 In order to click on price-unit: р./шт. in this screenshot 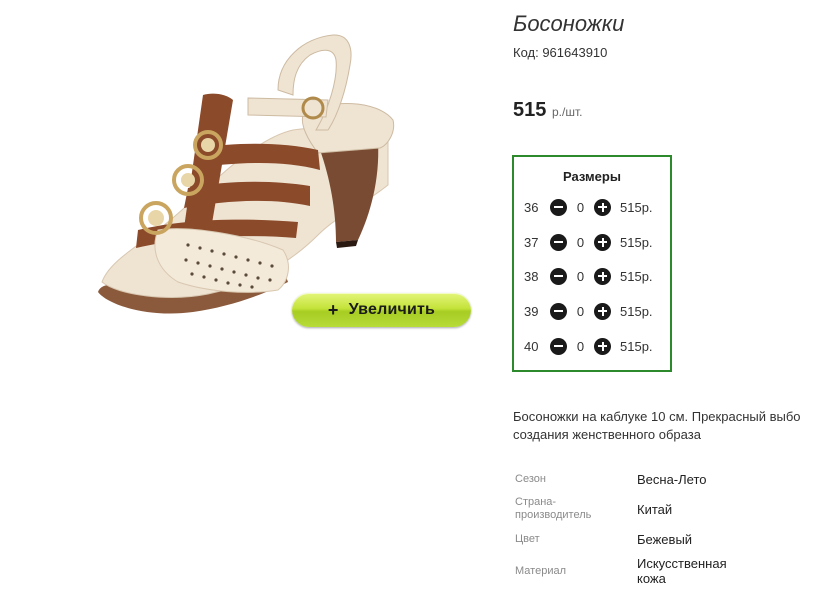, I will do `click(567, 112)`.